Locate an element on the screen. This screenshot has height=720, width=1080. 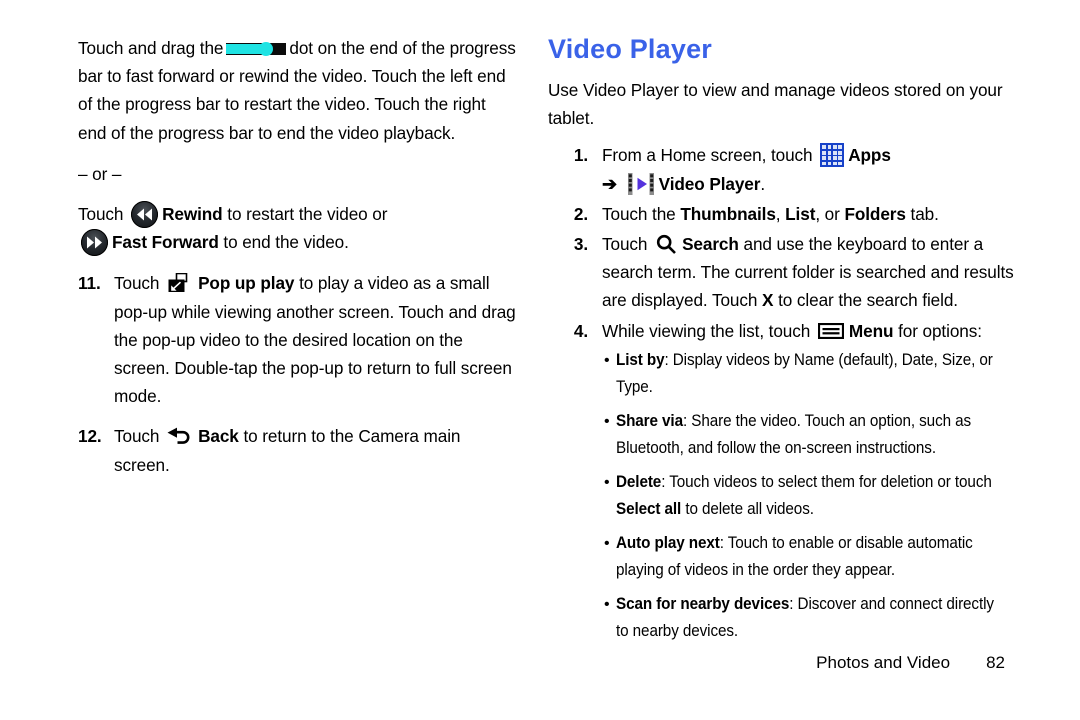
rewind-label: Rewind is located at coordinates (192, 214).